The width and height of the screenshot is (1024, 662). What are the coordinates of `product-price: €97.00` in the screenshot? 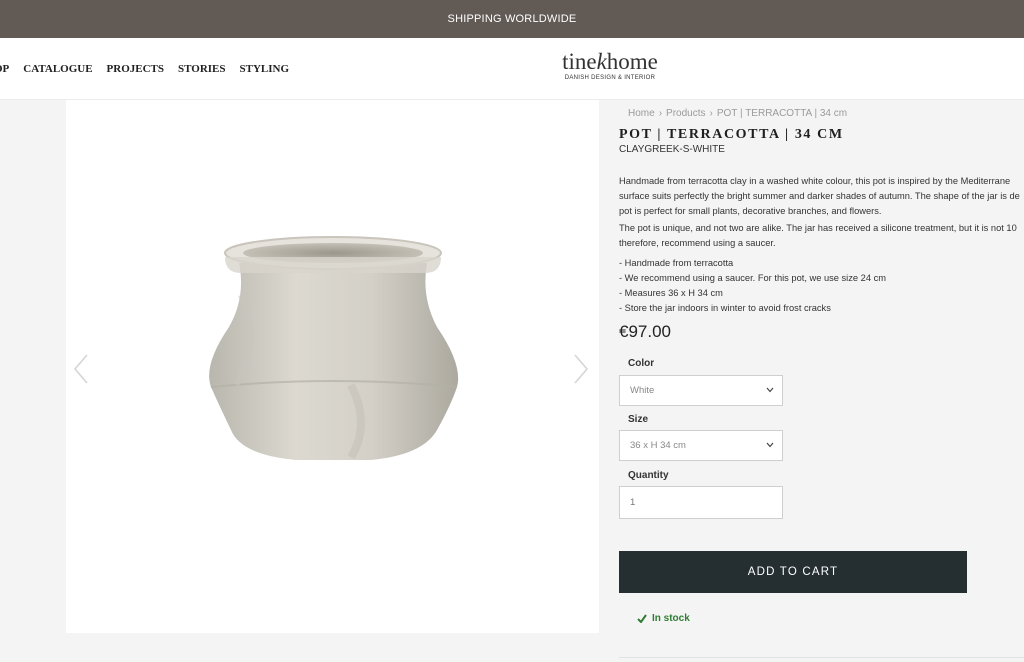 It's located at (645, 331).